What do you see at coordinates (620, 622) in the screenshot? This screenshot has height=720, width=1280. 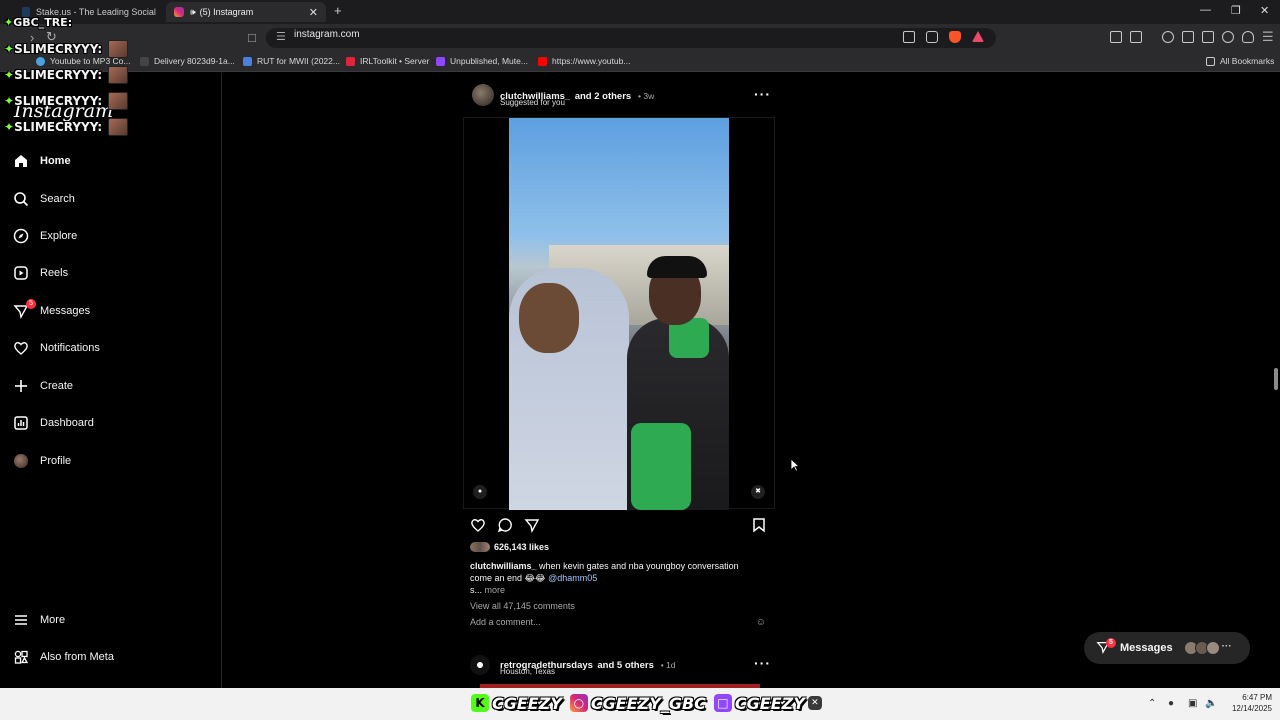 I see `add-comment-input: Add a comment... ☺` at bounding box center [620, 622].